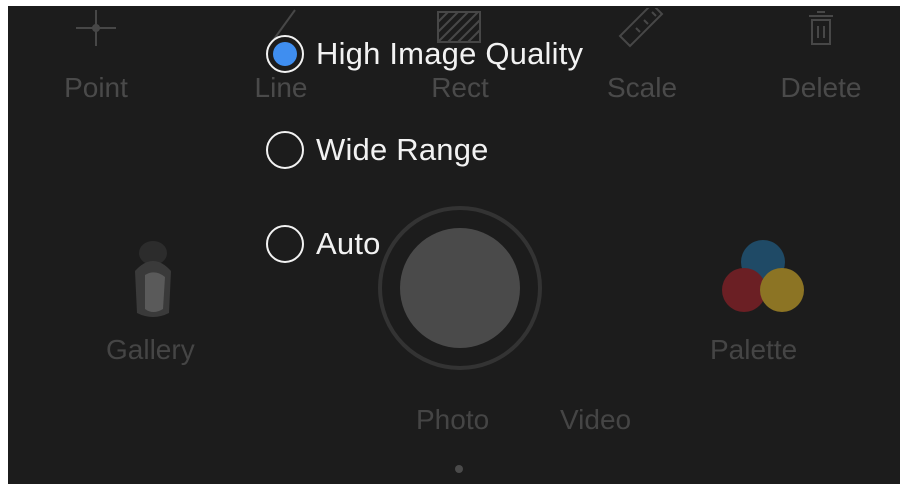 This screenshot has width=905, height=490. What do you see at coordinates (96, 87) in the screenshot?
I see `point-tool-label: Point` at bounding box center [96, 87].